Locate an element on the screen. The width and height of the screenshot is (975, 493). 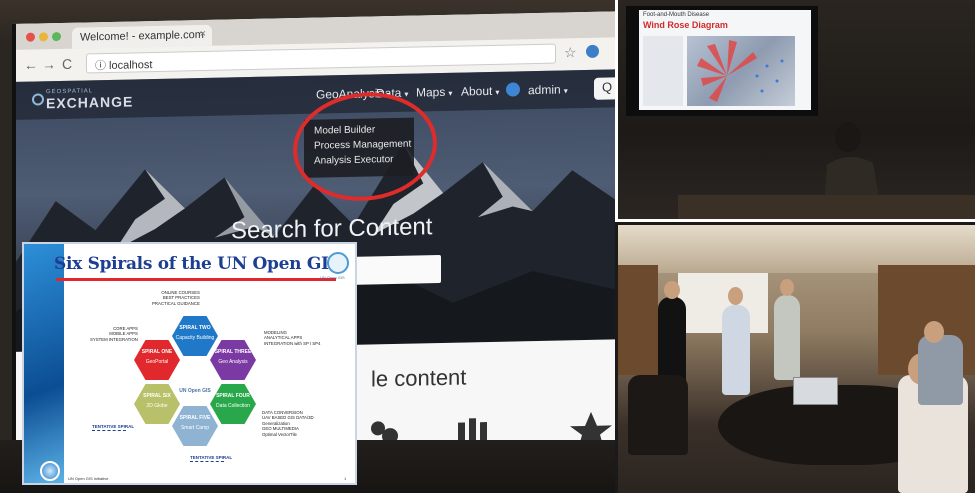
slide-page-number: 1 is located at coordinates (345, 478).